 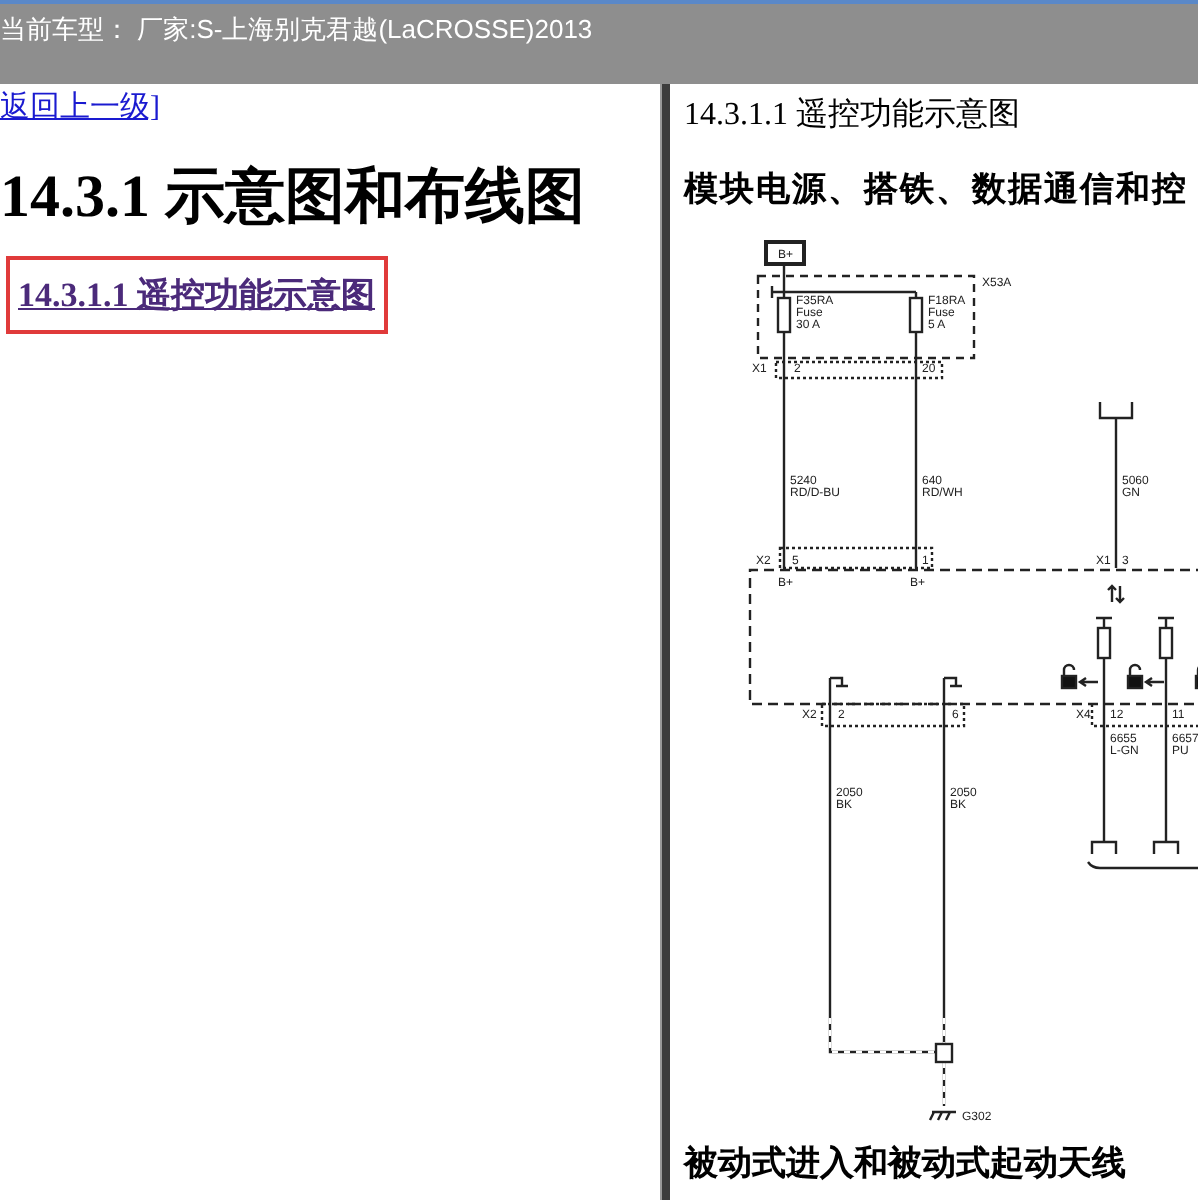 I want to click on back-link: 返回上一级], so click(x=80, y=107).